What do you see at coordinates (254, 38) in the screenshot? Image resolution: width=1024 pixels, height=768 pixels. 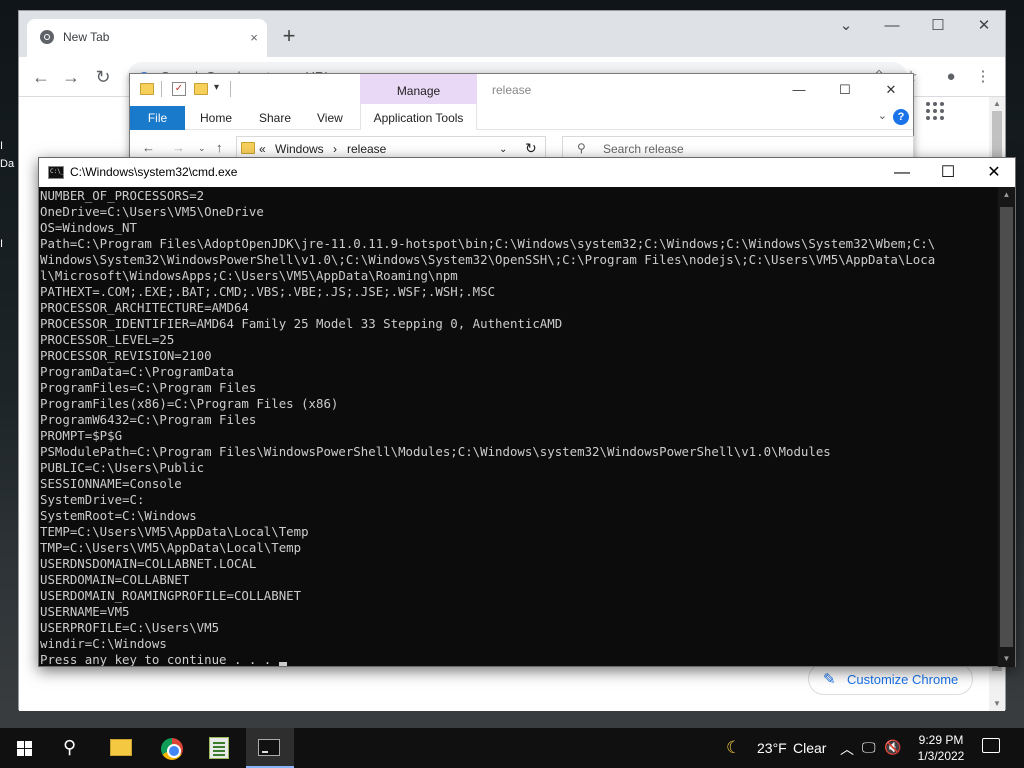 I see `tab-close-icon: ×` at bounding box center [254, 38].